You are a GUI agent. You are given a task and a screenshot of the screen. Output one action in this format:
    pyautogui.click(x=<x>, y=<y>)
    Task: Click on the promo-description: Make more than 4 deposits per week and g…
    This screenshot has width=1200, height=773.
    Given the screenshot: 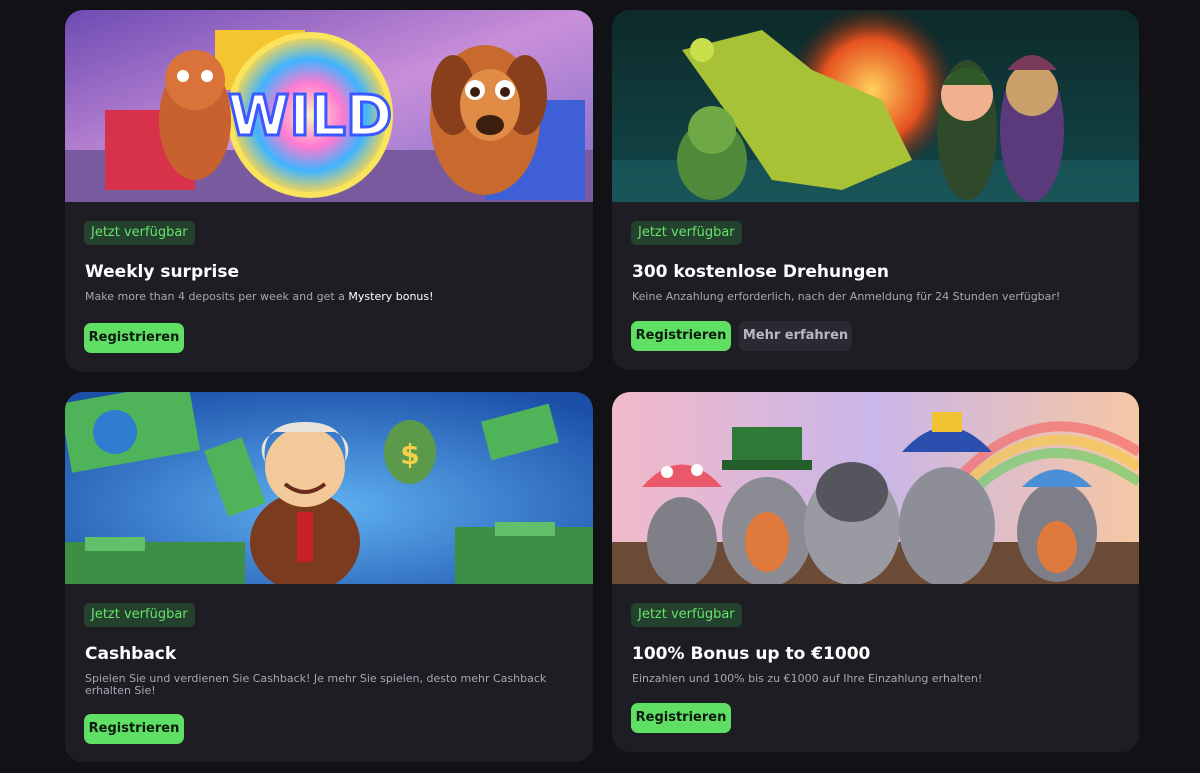 What is the action you would take?
    pyautogui.click(x=259, y=296)
    